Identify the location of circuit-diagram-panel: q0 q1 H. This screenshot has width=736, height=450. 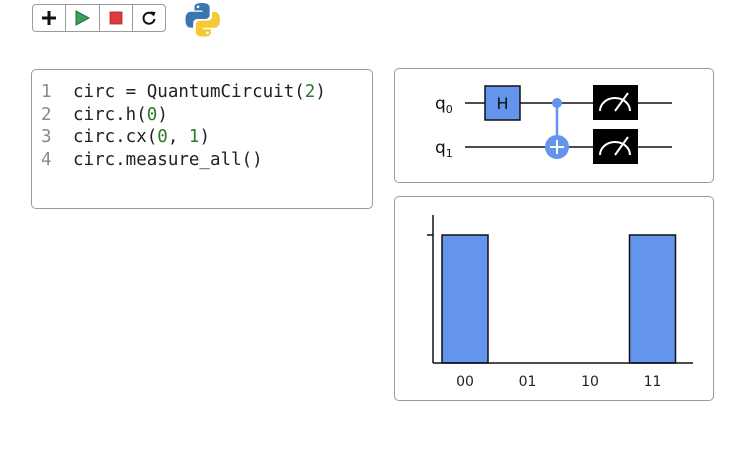
(554, 125).